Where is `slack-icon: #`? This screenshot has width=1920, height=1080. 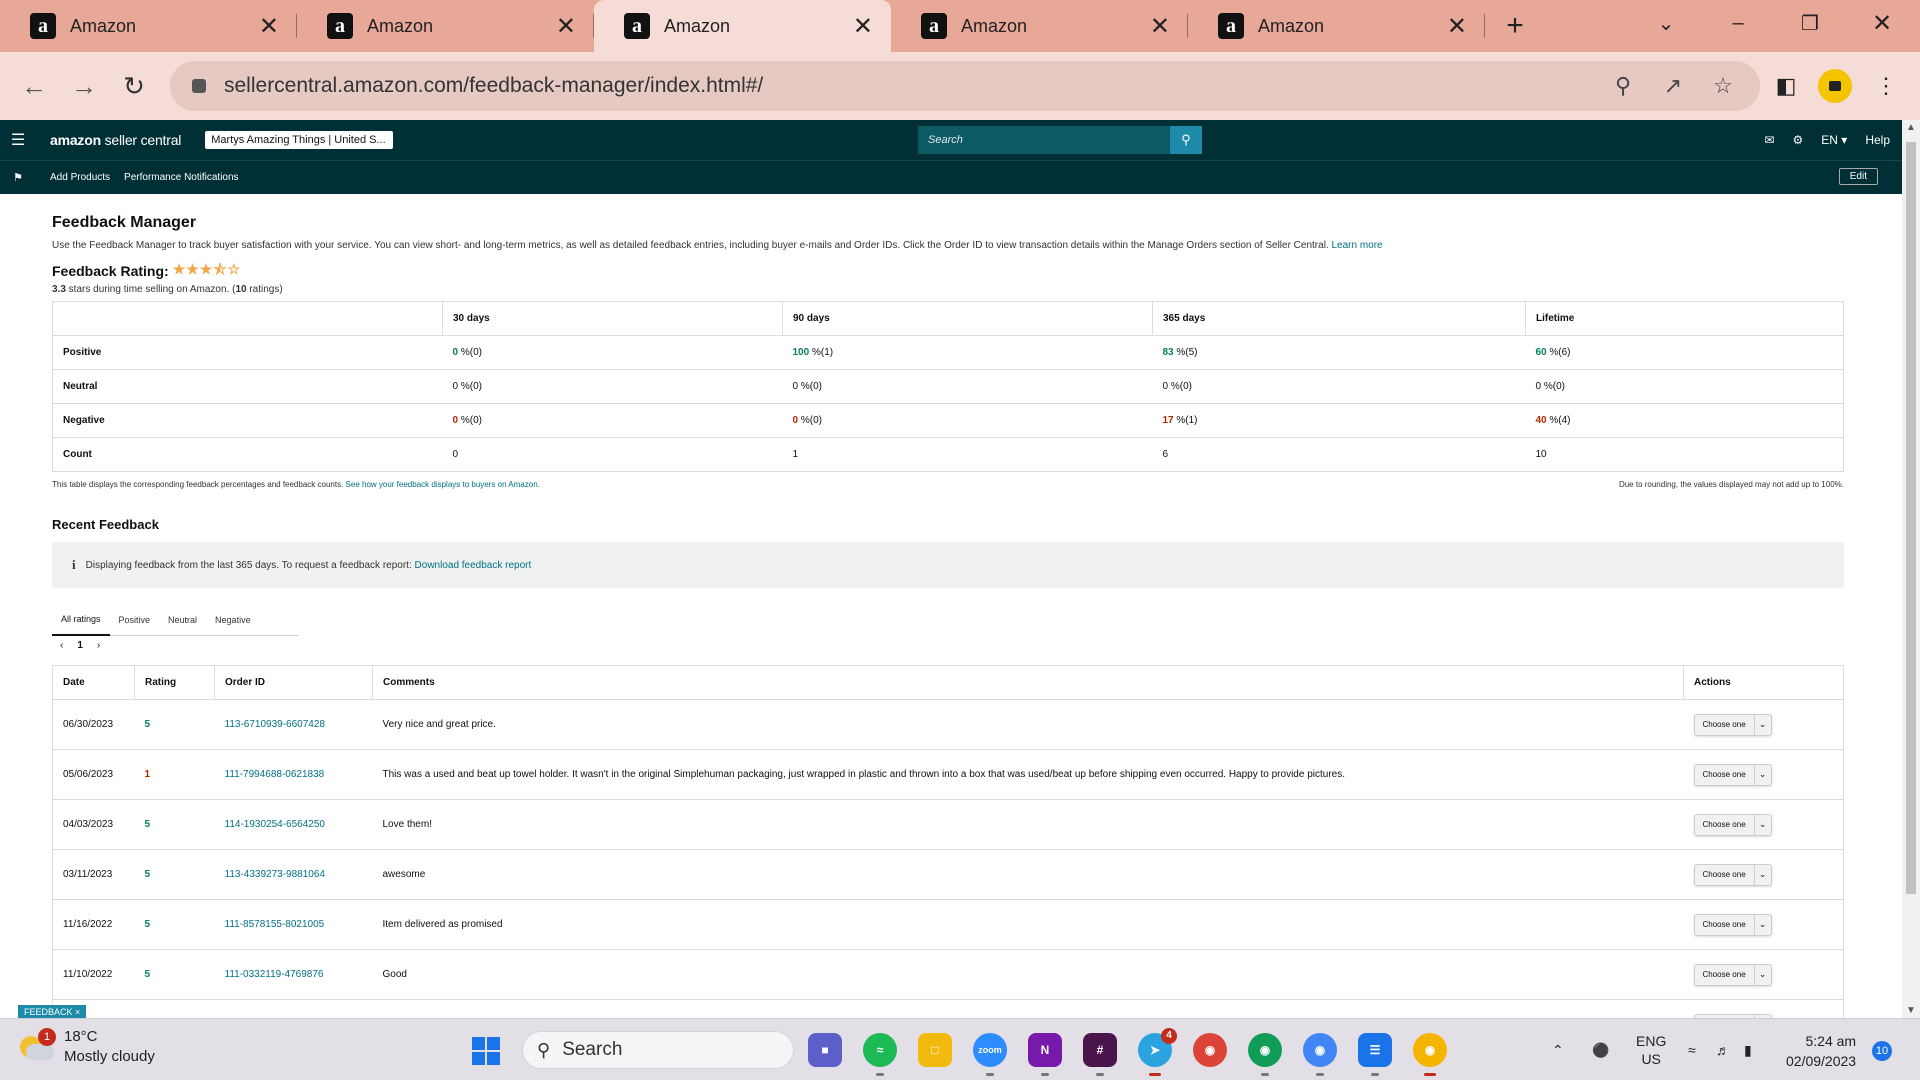
slack-icon: # is located at coordinates (1100, 1054).